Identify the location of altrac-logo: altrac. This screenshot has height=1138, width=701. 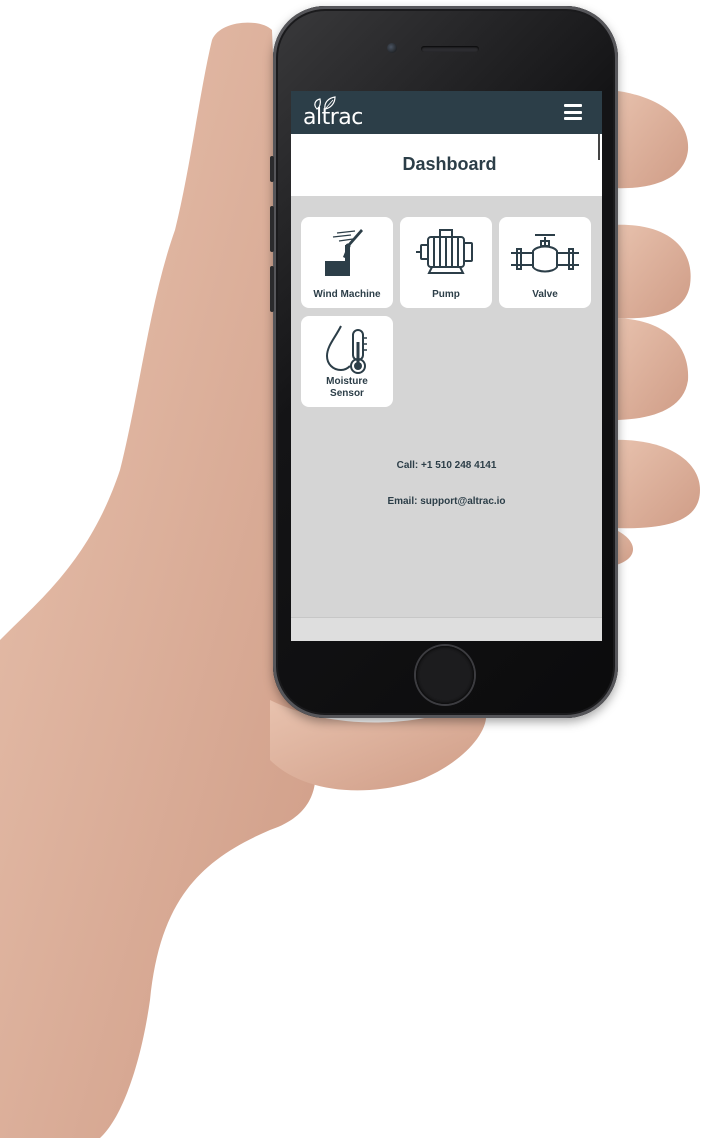
(335, 113).